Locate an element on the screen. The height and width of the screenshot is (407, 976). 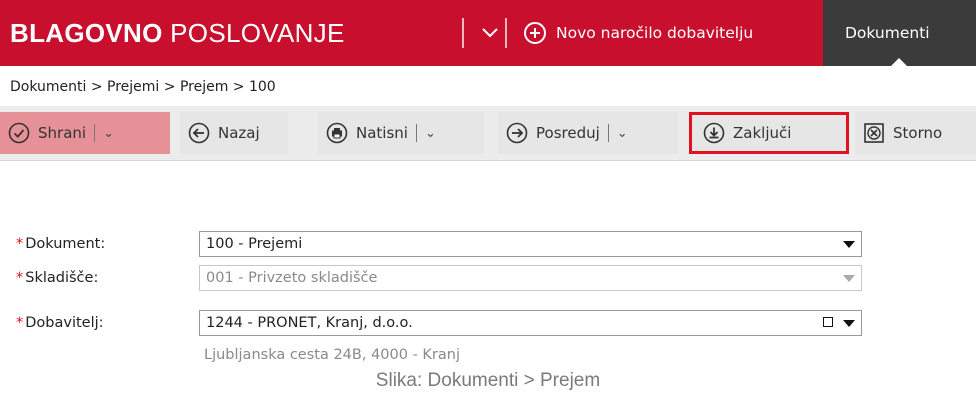
warehouse-select: 001 - Privzeto skladišče is located at coordinates (530, 278).